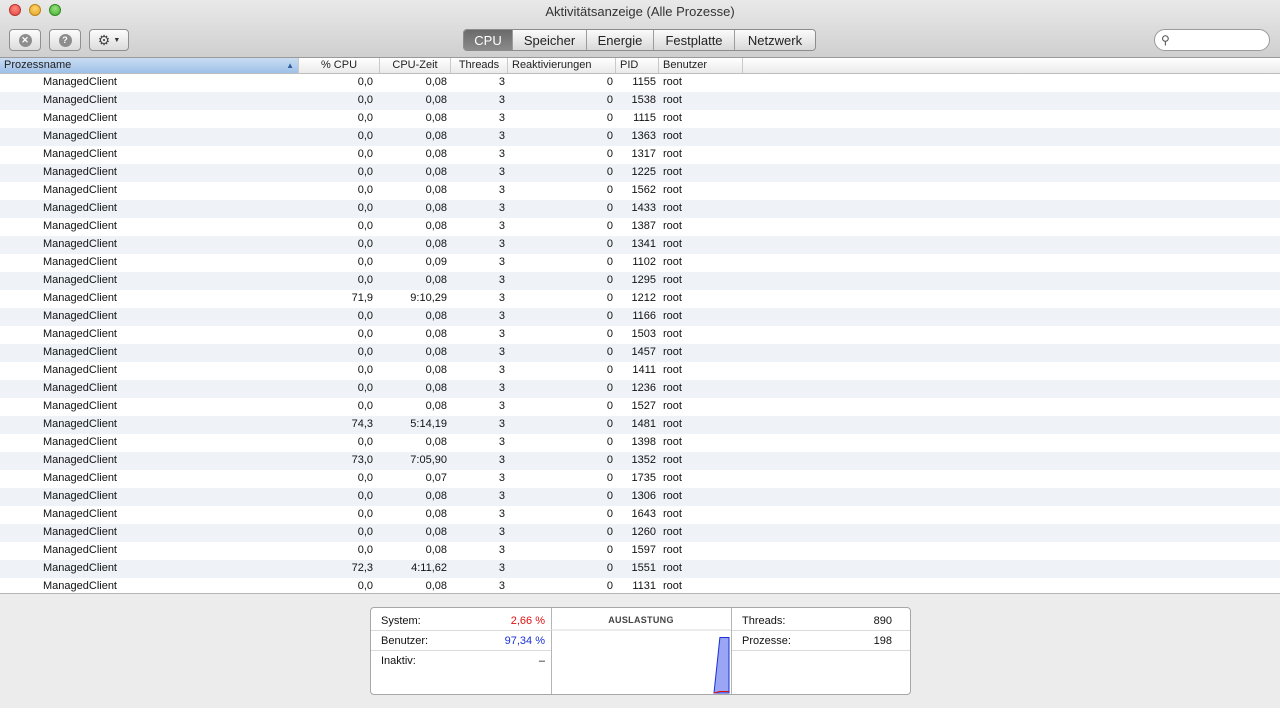 The width and height of the screenshot is (1280, 708). What do you see at coordinates (640, 317) in the screenshot?
I see `table-row: ManagedClient 0,0 0,08 3 0 1166 root` at bounding box center [640, 317].